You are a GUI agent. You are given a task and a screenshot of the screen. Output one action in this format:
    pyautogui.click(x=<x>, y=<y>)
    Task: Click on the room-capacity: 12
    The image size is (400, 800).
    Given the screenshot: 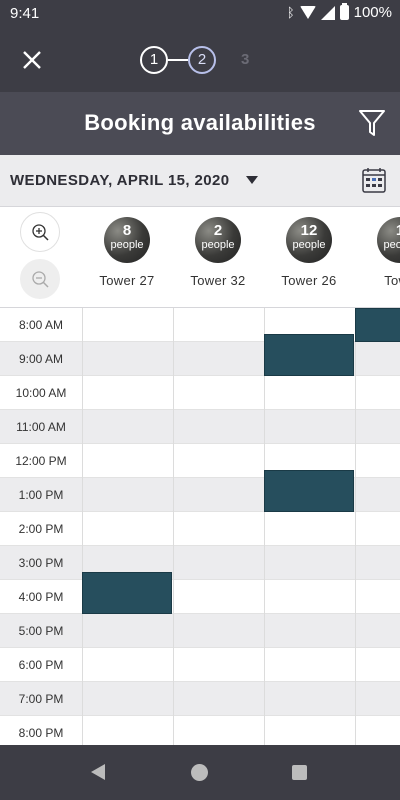 What is the action you would take?
    pyautogui.click(x=309, y=230)
    